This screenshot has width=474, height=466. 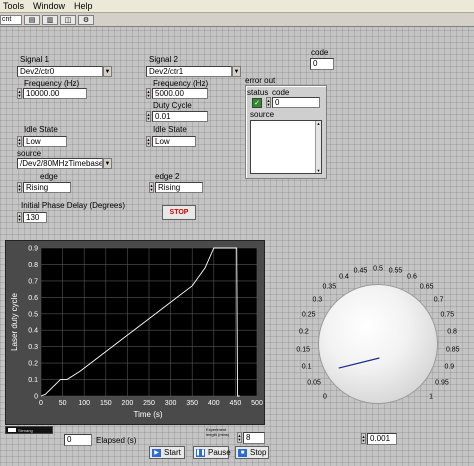 What do you see at coordinates (29, 153) in the screenshot?
I see `signal1-source-label: source` at bounding box center [29, 153].